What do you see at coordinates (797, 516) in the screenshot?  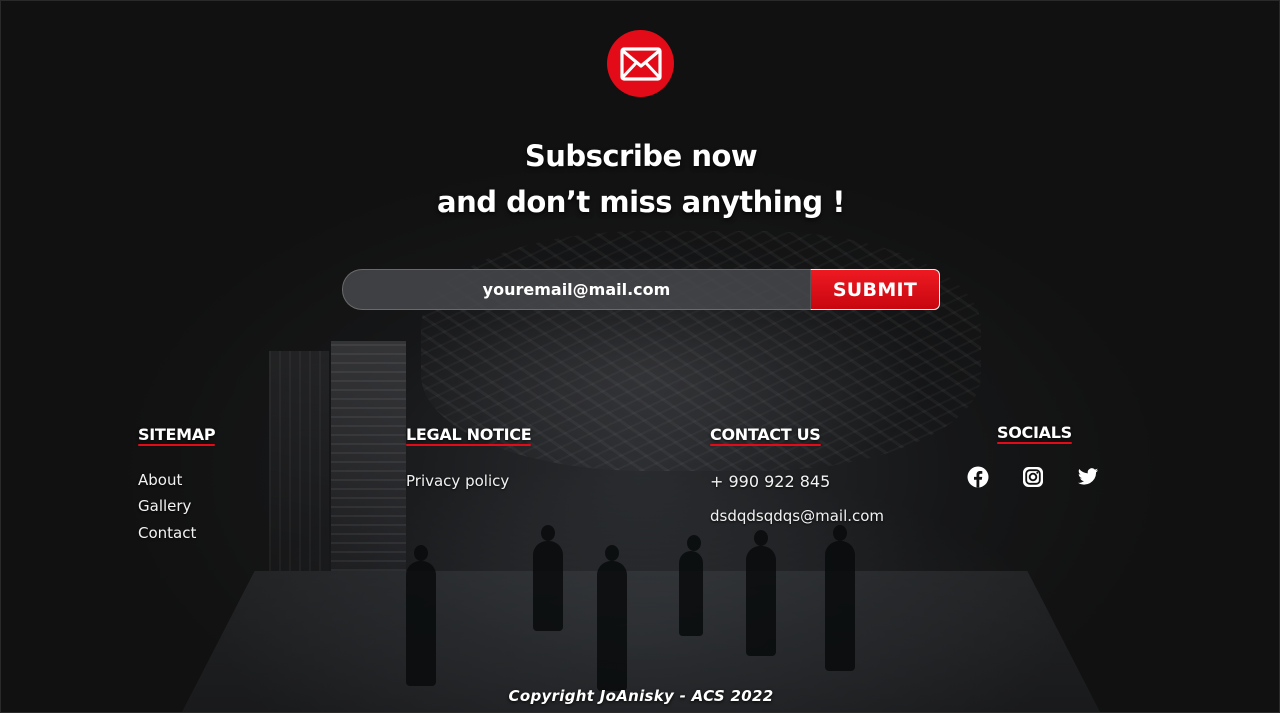 I see `contact-email: dsdqdsqdqs@mail.com` at bounding box center [797, 516].